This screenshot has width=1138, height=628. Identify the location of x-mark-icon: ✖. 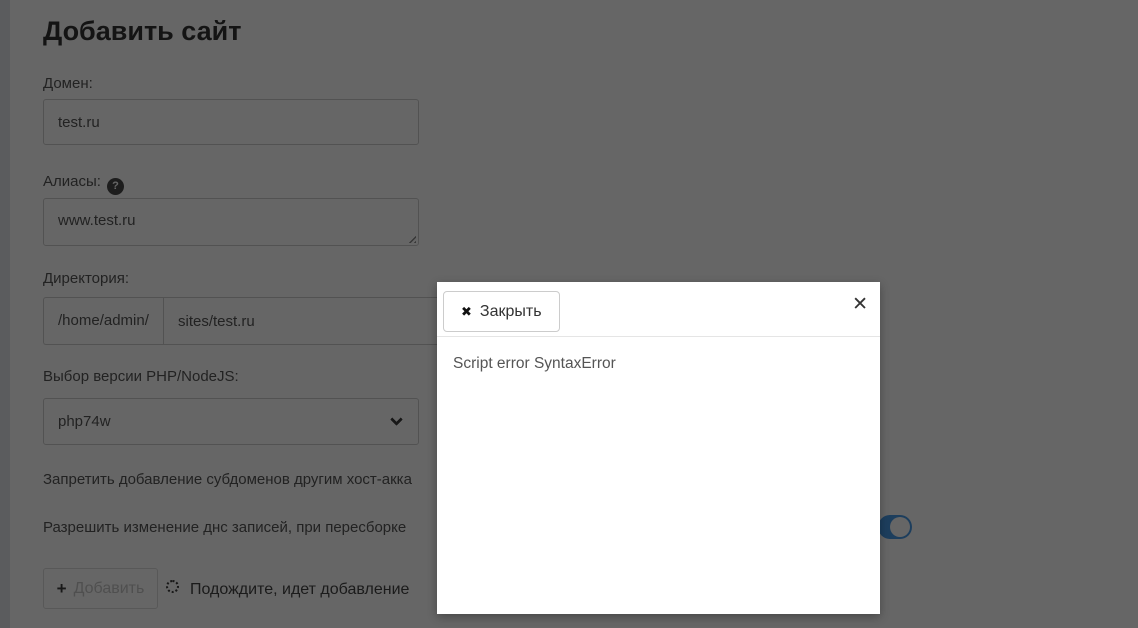
(466, 311).